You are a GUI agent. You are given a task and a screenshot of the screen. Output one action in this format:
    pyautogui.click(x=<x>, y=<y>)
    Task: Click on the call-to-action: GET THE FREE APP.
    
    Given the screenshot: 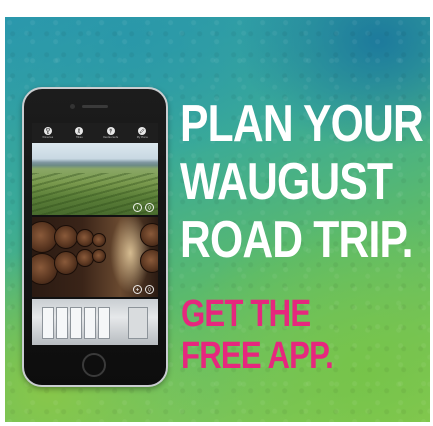 What is the action you would take?
    pyautogui.click(x=283, y=335)
    